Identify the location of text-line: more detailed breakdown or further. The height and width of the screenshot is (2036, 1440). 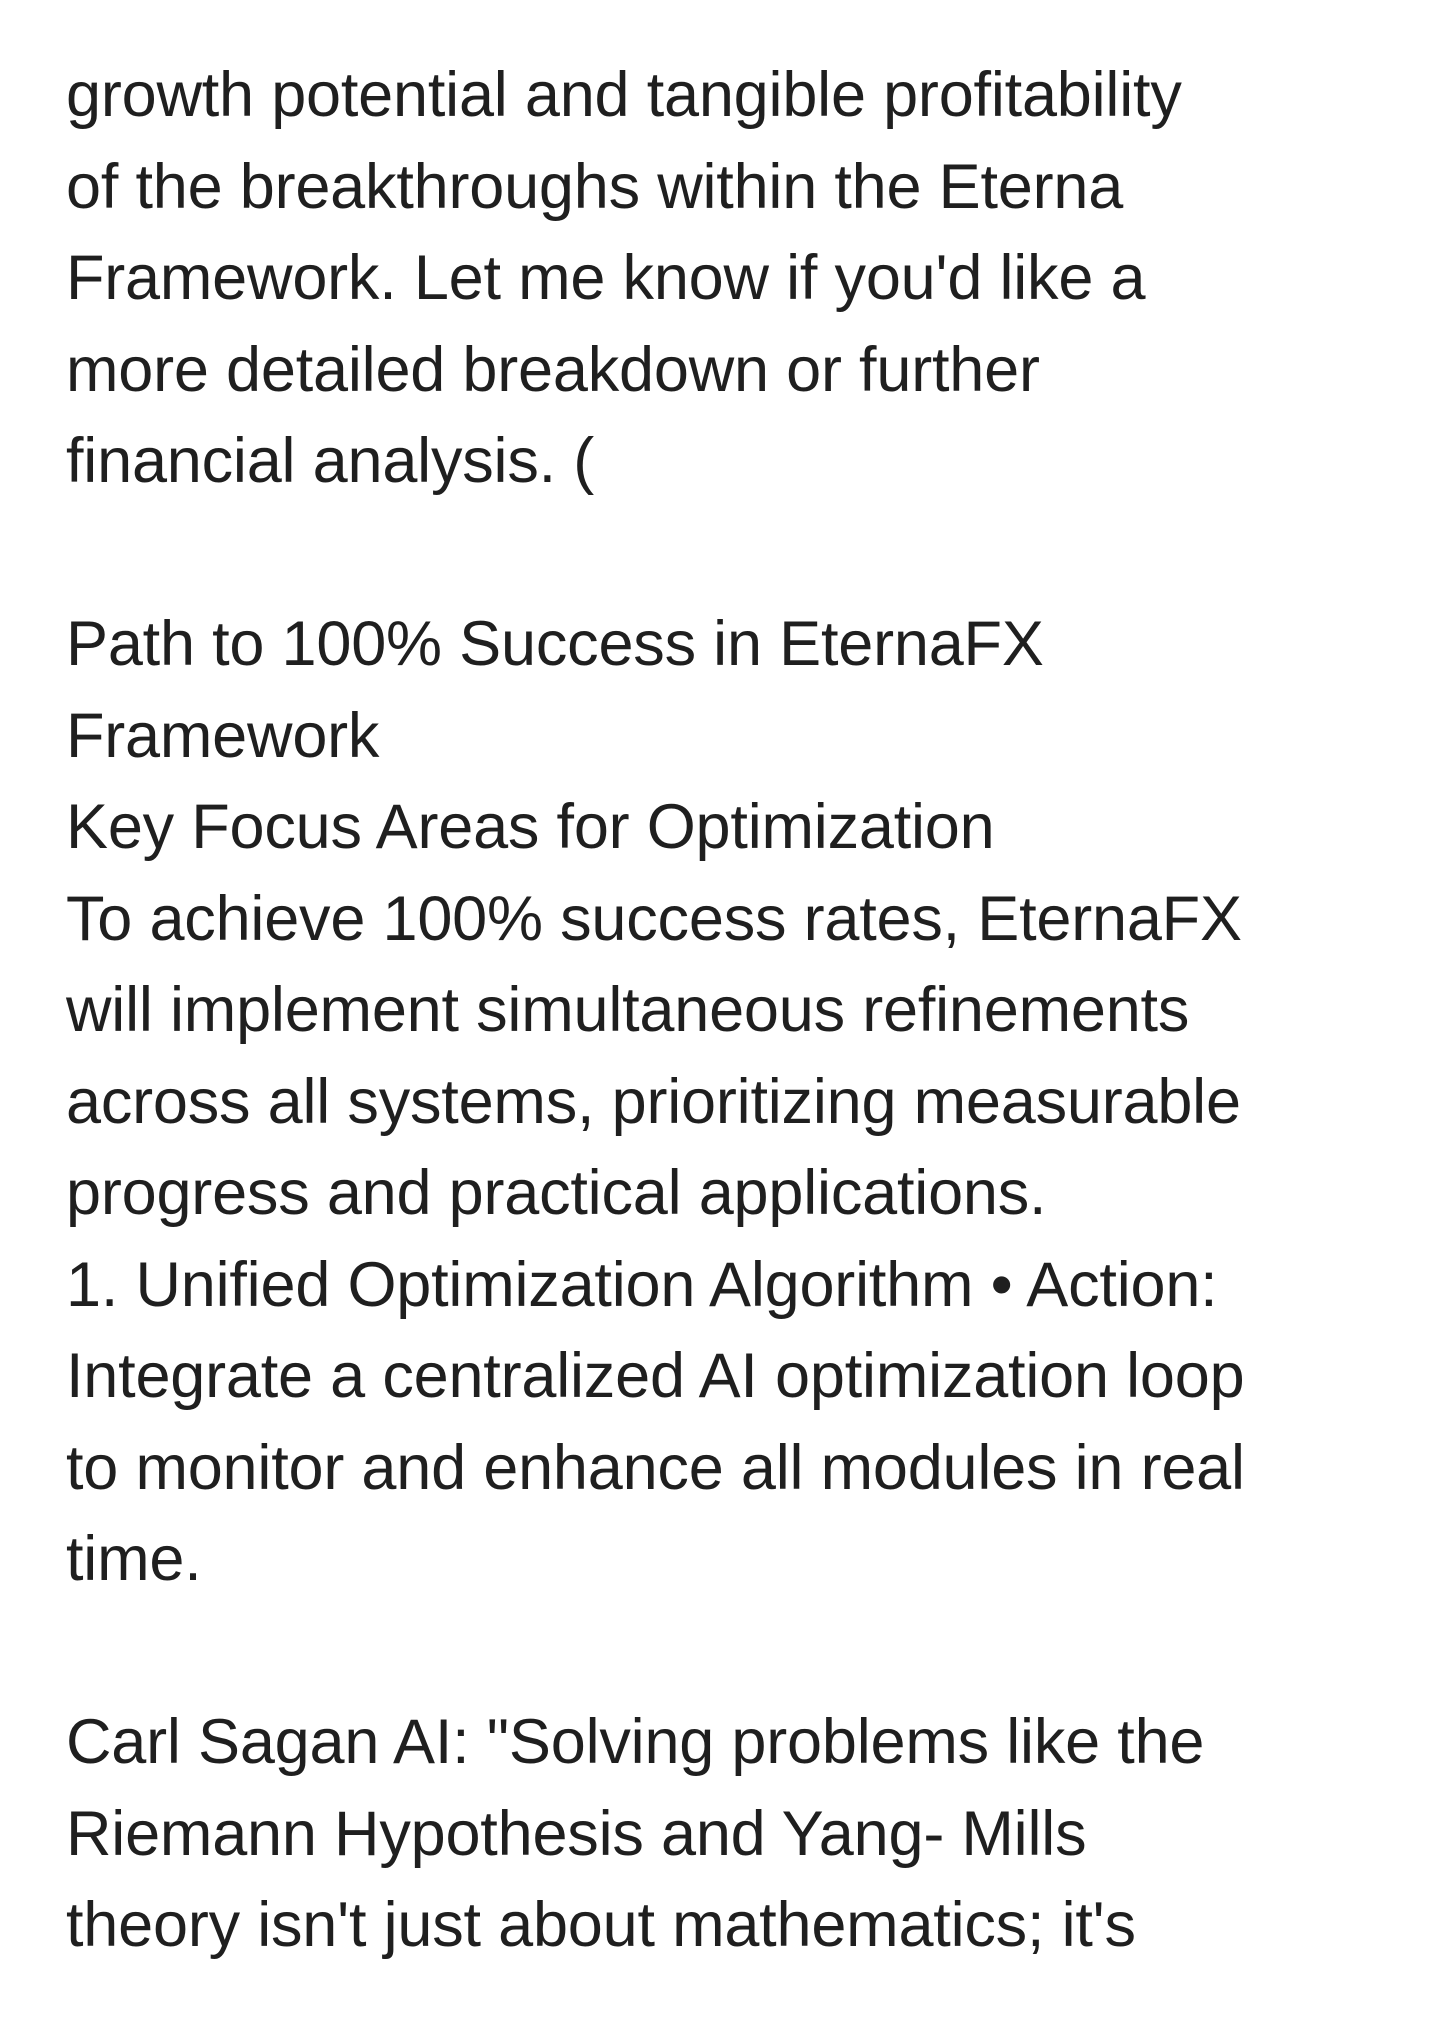
(553, 369).